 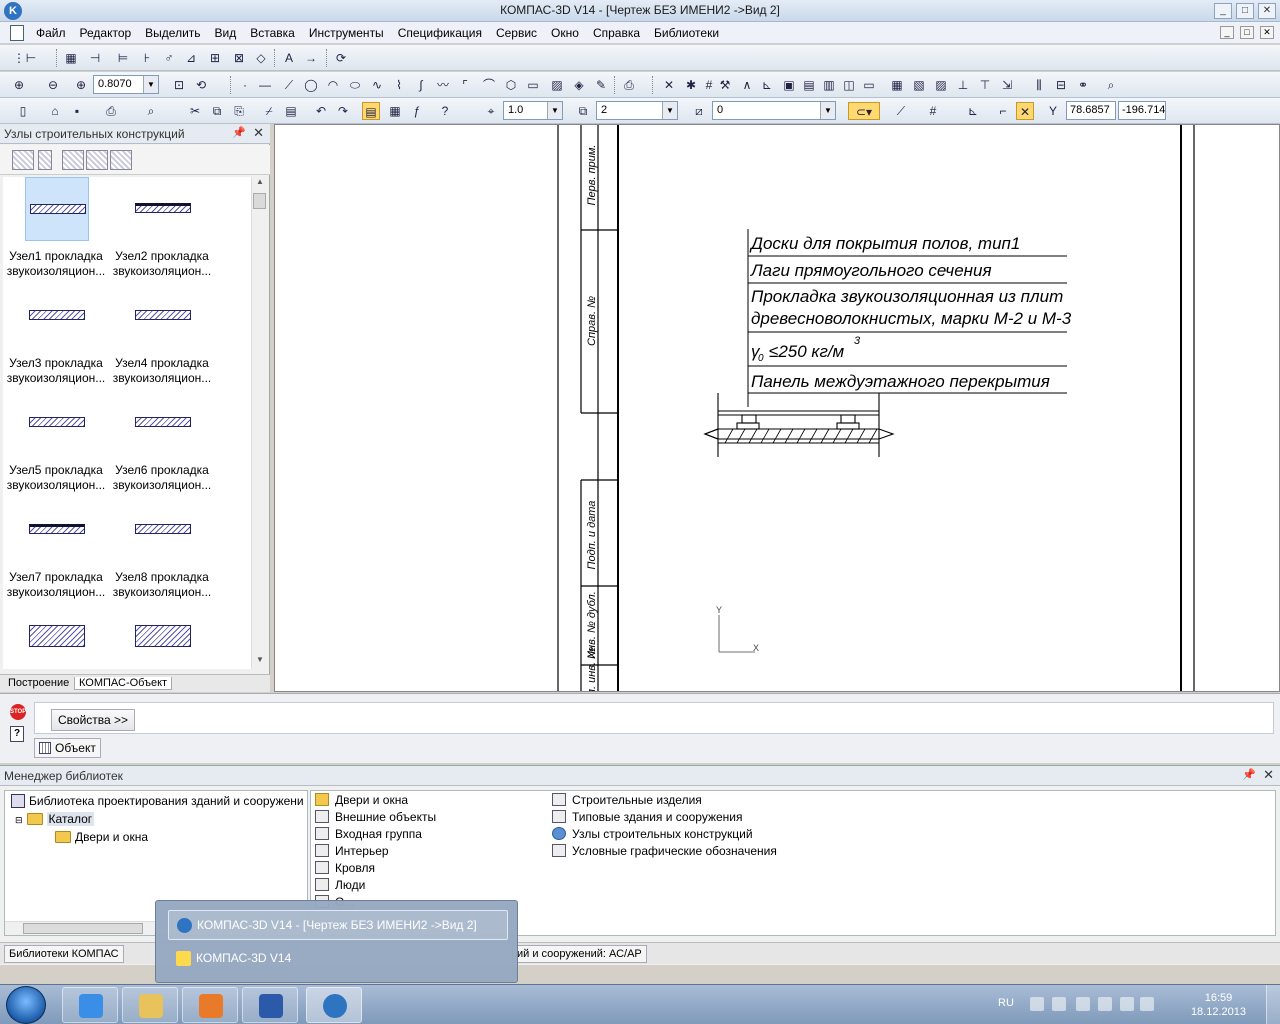 What do you see at coordinates (1105, 1004) in the screenshot?
I see `flag-icon` at bounding box center [1105, 1004].